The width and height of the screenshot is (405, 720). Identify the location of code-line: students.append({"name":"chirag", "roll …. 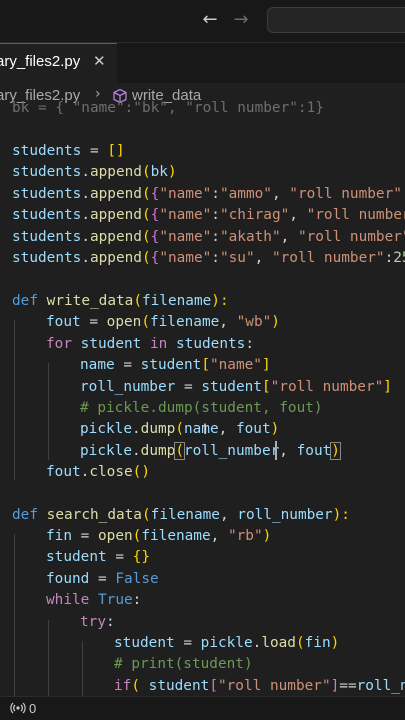
(208, 215).